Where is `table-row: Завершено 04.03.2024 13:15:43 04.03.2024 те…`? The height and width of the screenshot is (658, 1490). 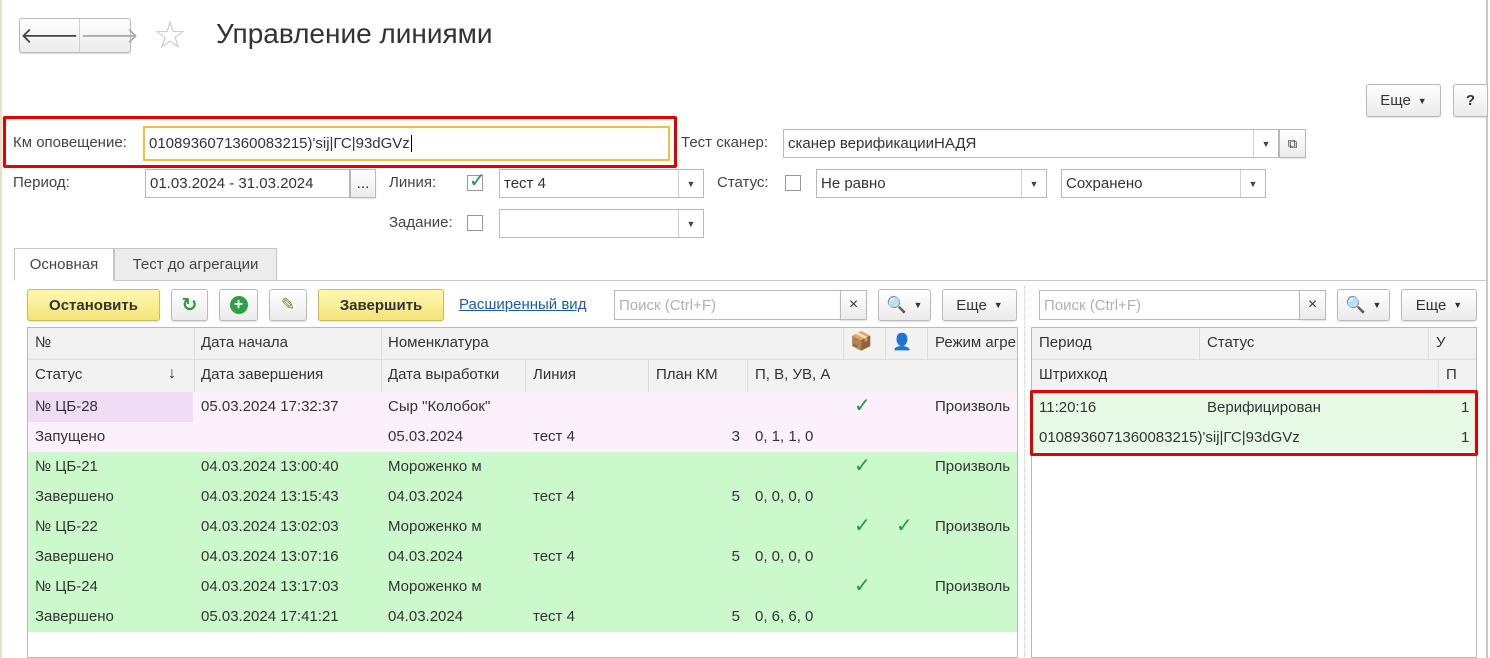
table-row: Завершено 04.03.2024 13:15:43 04.03.2024 те… is located at coordinates (522, 497).